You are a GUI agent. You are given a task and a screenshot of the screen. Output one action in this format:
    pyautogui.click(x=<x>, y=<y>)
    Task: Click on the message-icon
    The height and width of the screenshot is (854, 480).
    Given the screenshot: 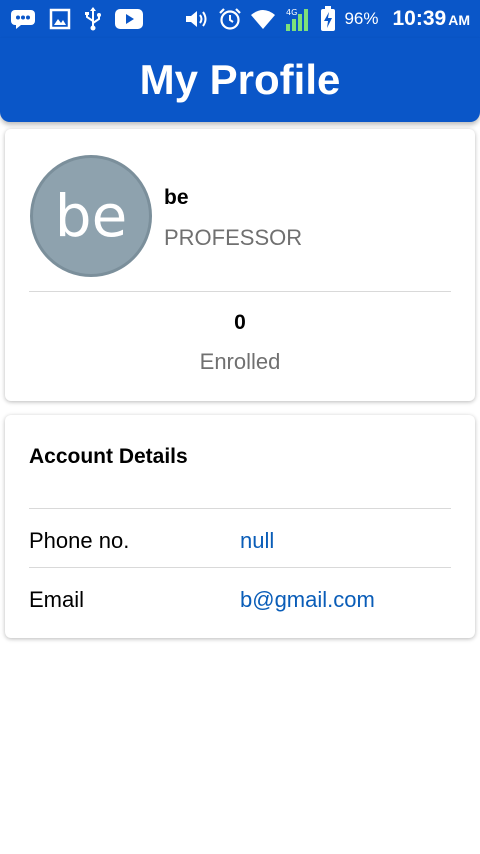 What is the action you would take?
    pyautogui.click(x=23, y=19)
    